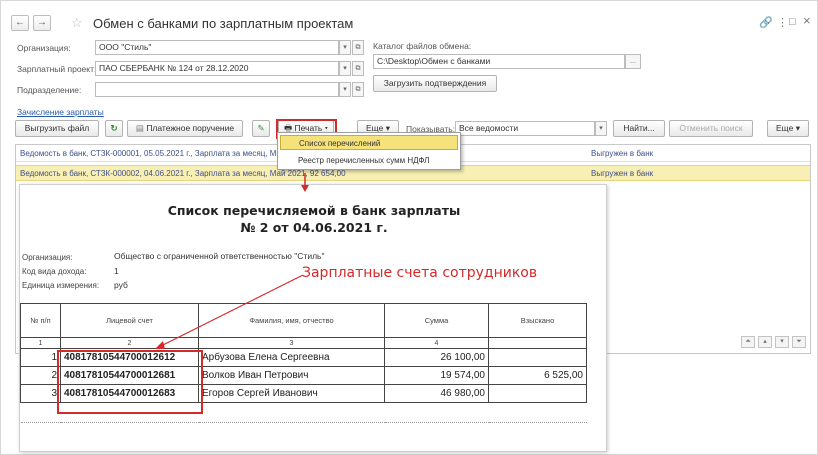 Image resolution: width=818 pixels, height=455 pixels. Describe the element at coordinates (369, 142) in the screenshot. I see `menu-item-transfer-list: Список перечислений` at that location.